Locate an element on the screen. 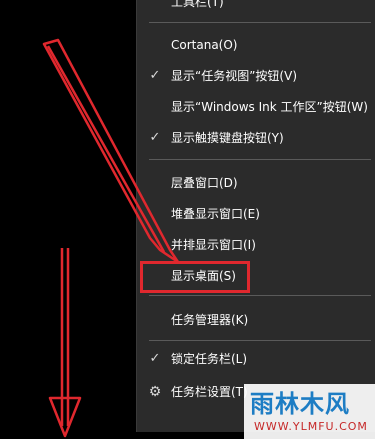  menu-item-label: 层叠窗口(D) is located at coordinates (204, 183).